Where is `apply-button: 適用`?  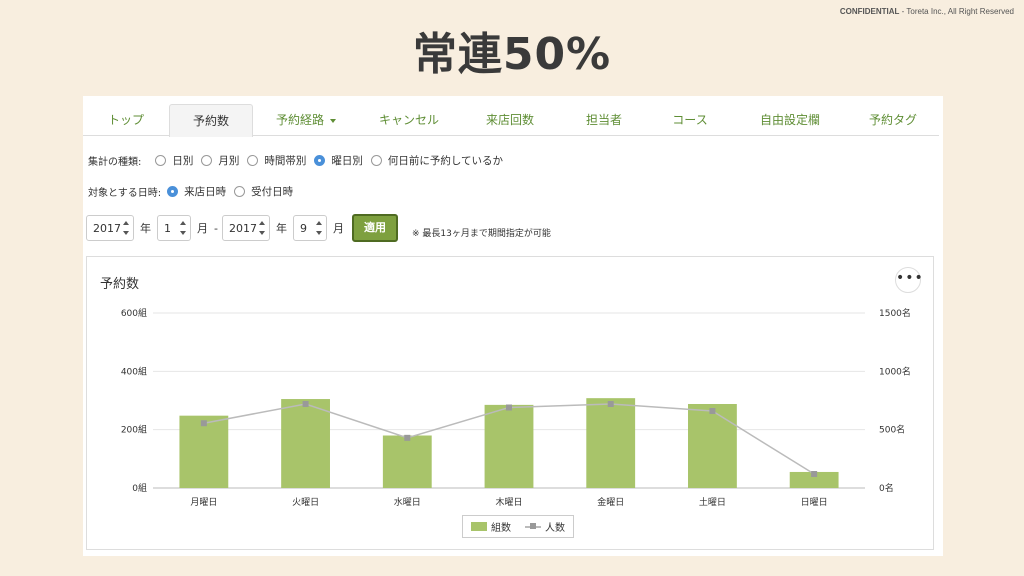
apply-button: 適用 is located at coordinates (374, 228).